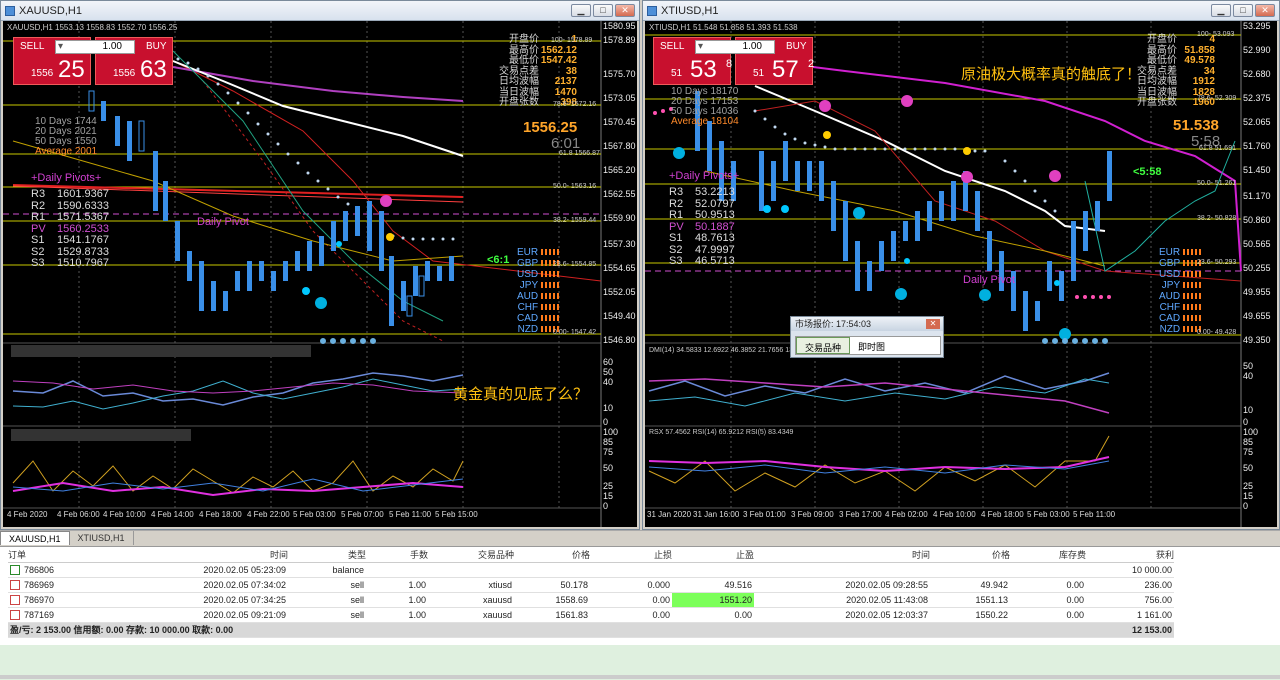 Image resolution: width=1280 pixels, height=680 pixels. I want to click on cell-price: 1558.69, so click(552, 600).